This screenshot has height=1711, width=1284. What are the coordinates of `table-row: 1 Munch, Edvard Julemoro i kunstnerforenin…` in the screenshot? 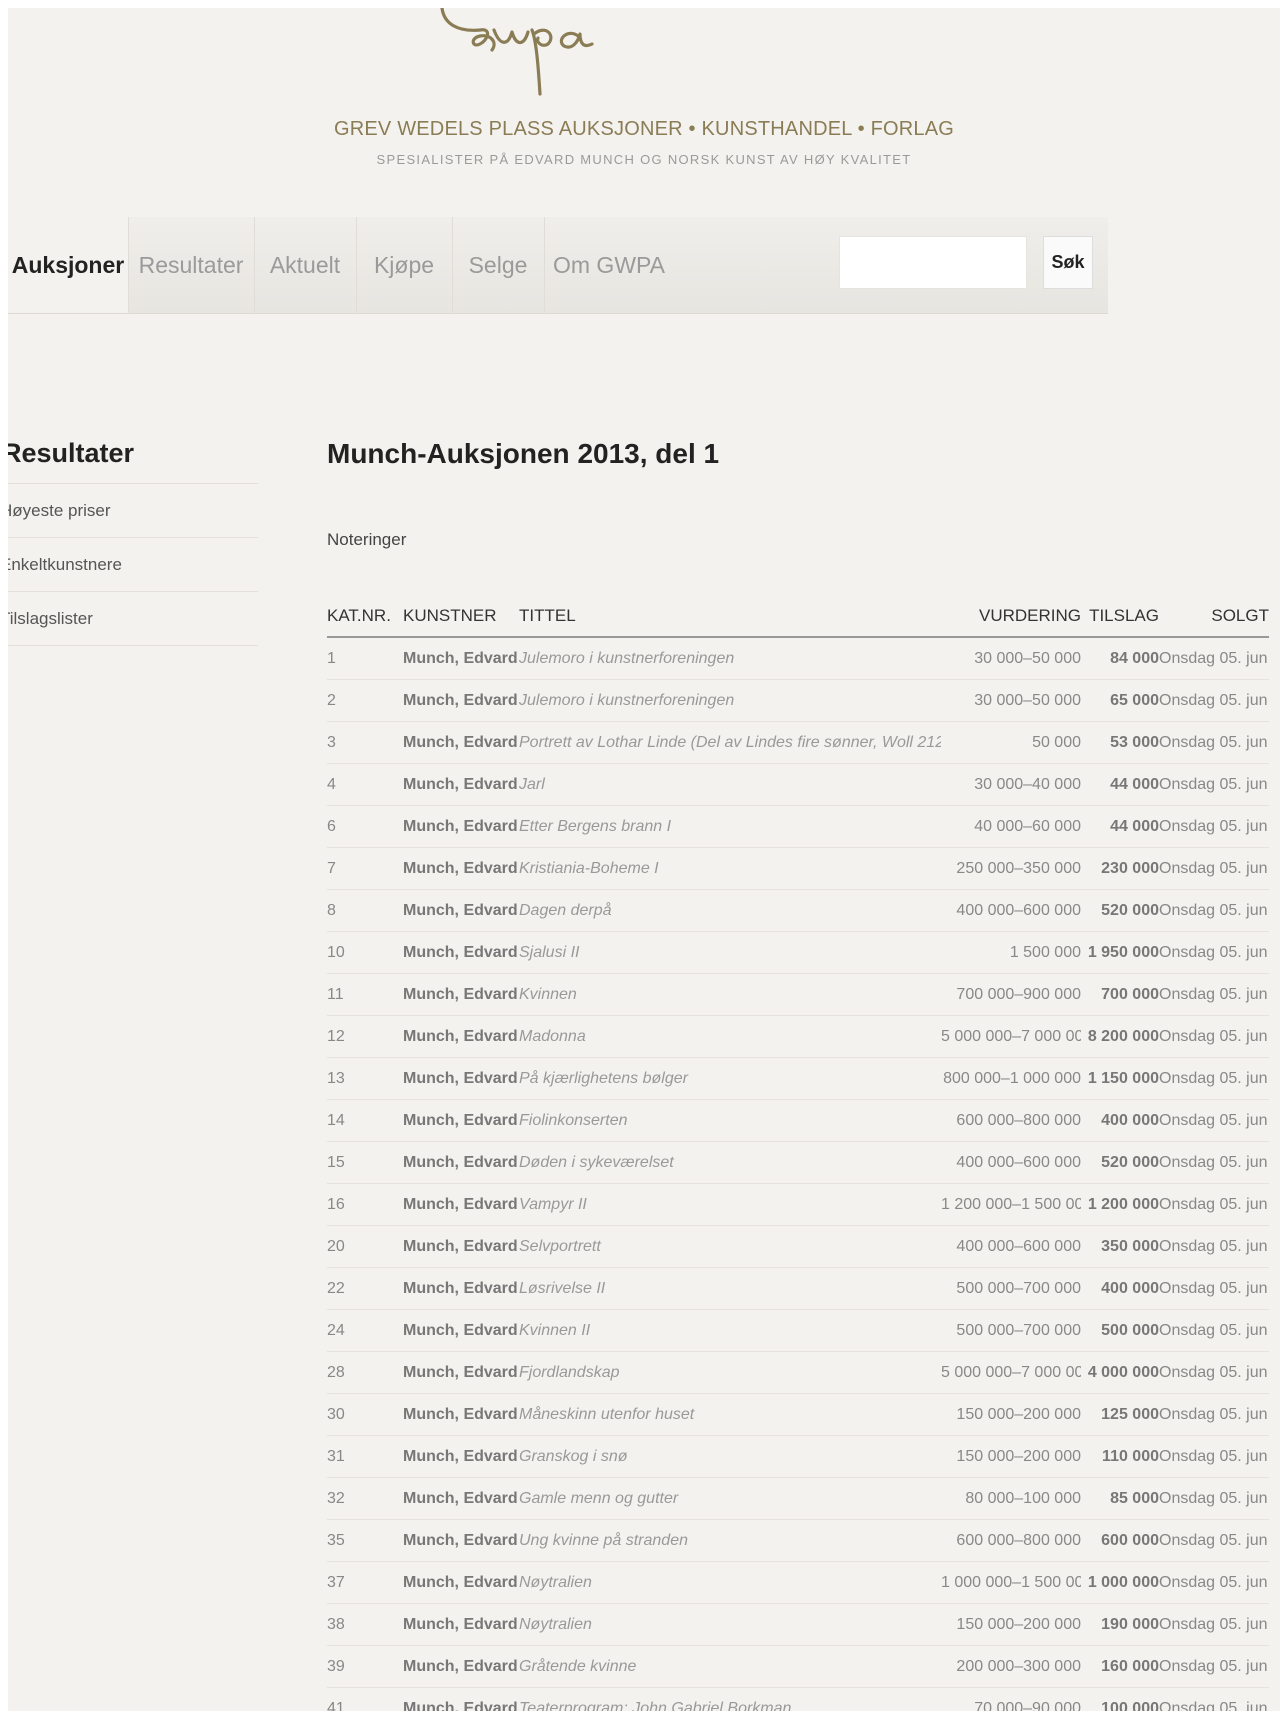 It's located at (798, 658).